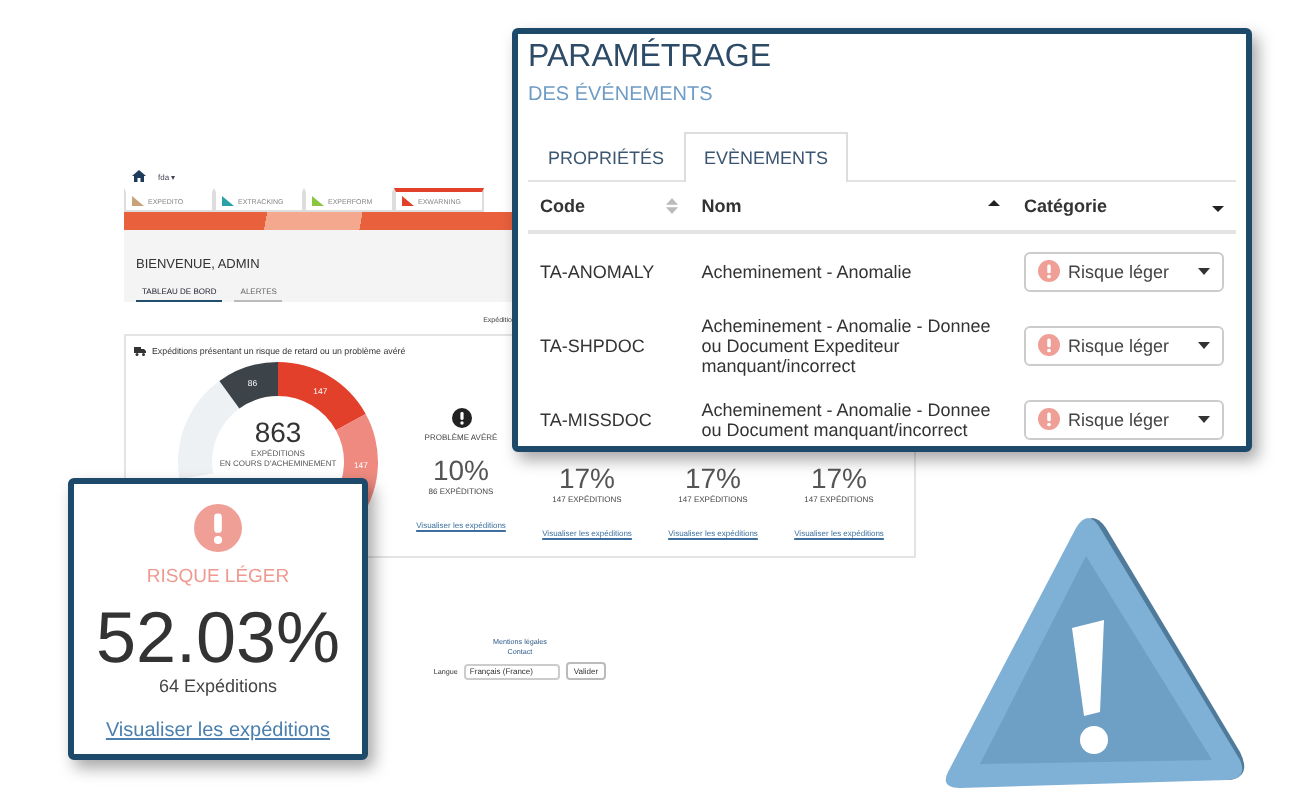  Describe the element at coordinates (218, 731) in the screenshot. I see `view-link: Visualiser les expéditions` at that location.